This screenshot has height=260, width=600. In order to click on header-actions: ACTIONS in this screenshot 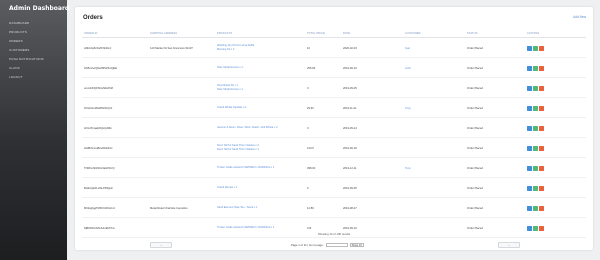, I will do `click(533, 33)`.